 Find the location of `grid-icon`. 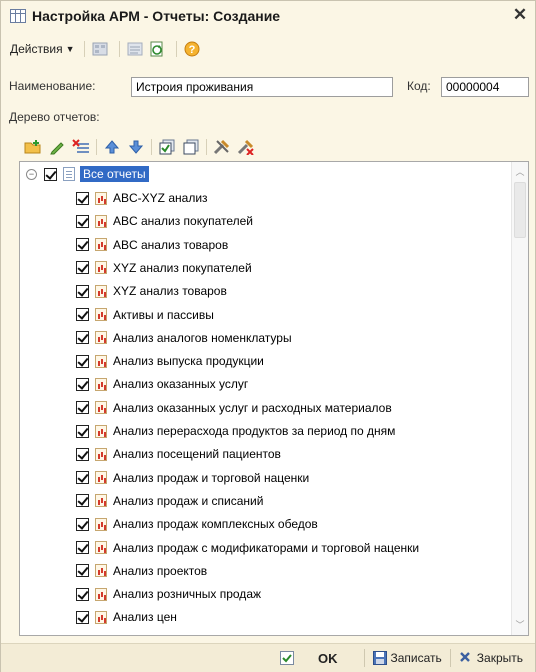

grid-icon is located at coordinates (100, 49).